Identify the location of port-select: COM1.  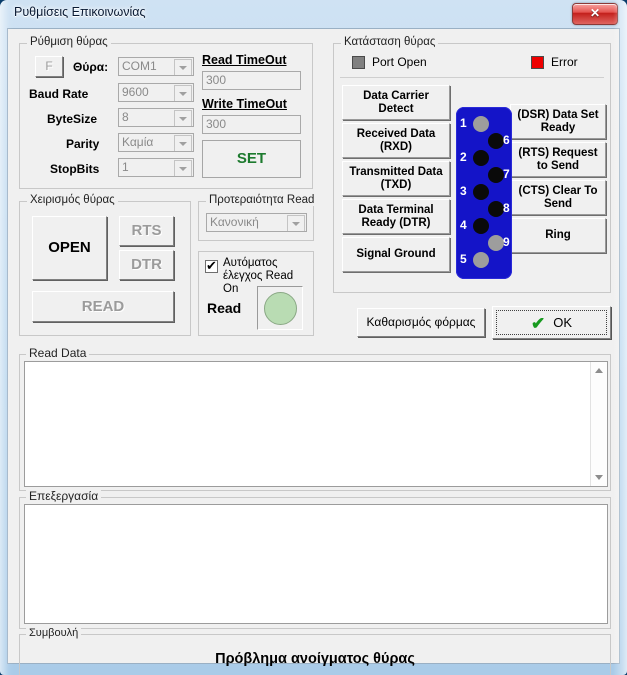
(156, 66).